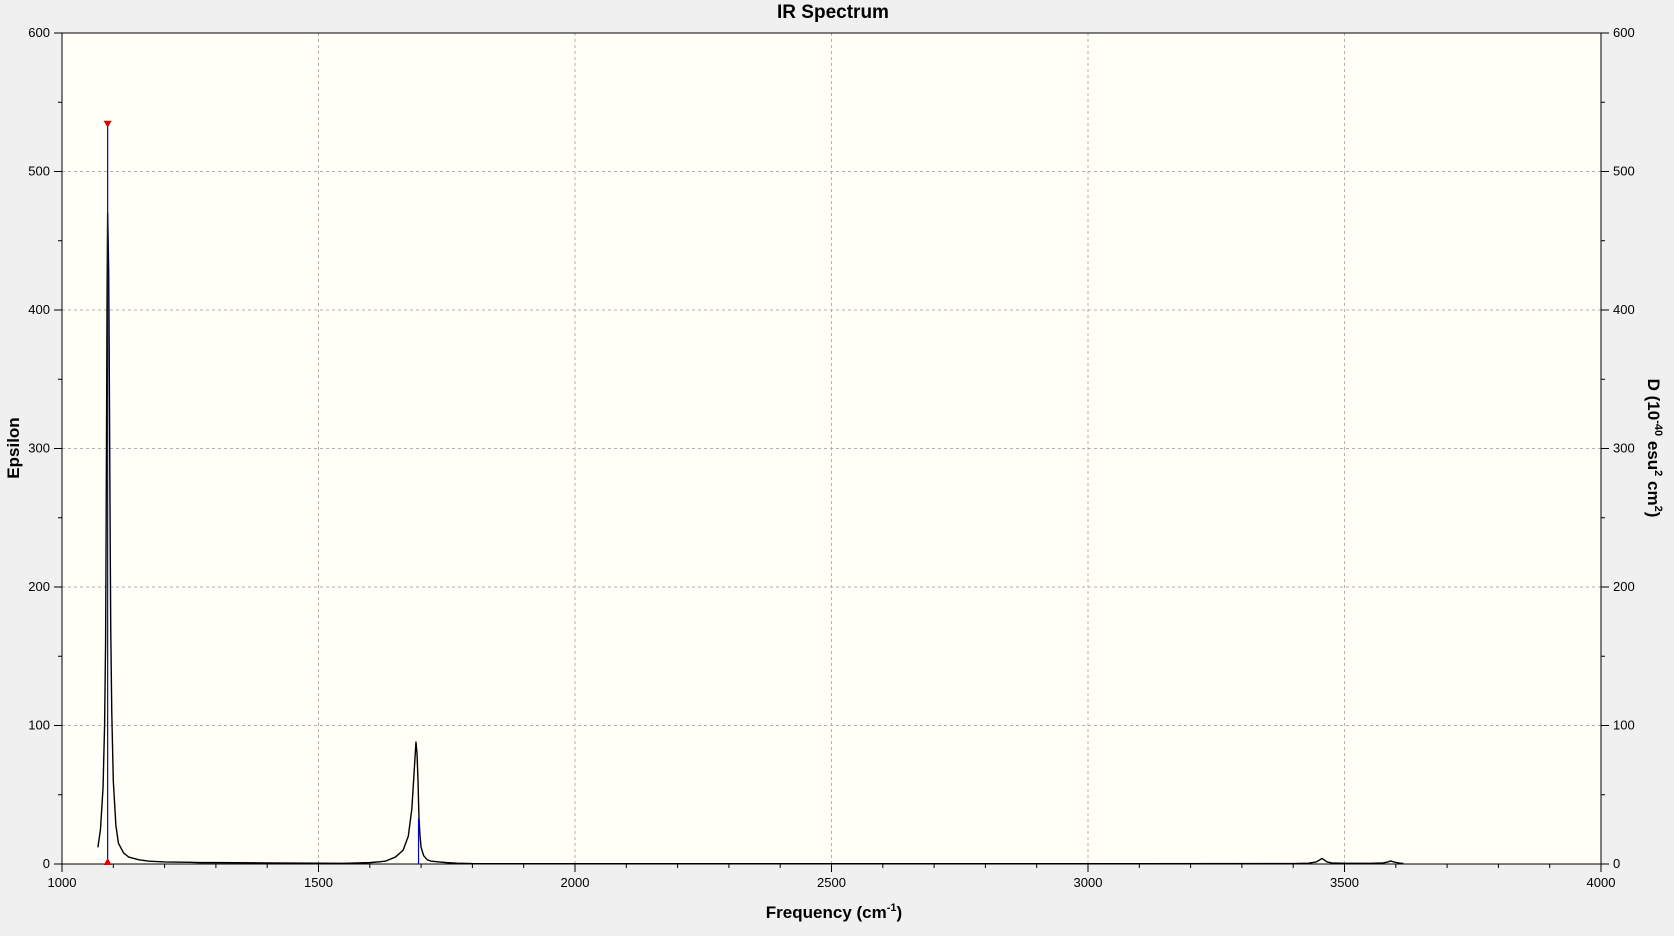 The height and width of the screenshot is (936, 1674). What do you see at coordinates (1654, 448) in the screenshot?
I see `y-axis-title-right: D (10-40 esu2 cm2)` at bounding box center [1654, 448].